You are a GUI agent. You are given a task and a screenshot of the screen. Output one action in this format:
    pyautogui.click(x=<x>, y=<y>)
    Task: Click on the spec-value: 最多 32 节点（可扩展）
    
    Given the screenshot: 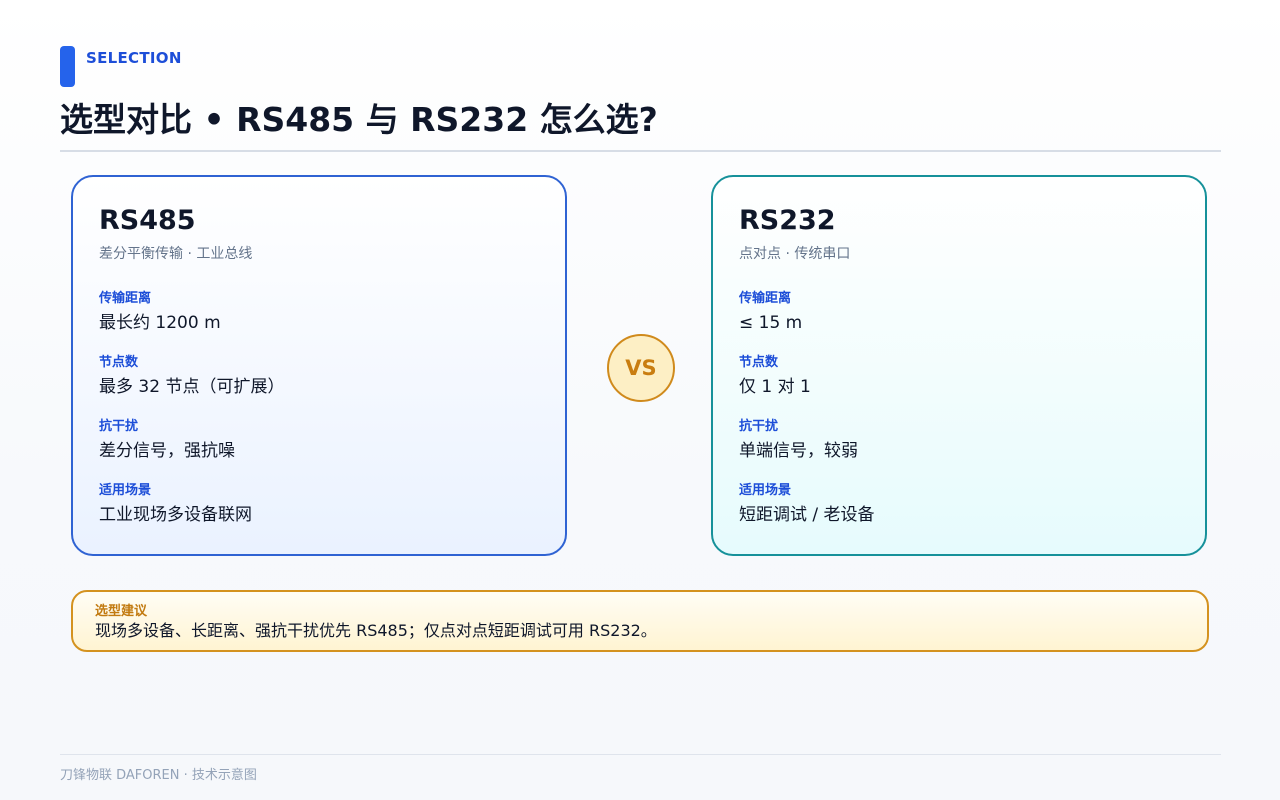 What is the action you would take?
    pyautogui.click(x=192, y=387)
    